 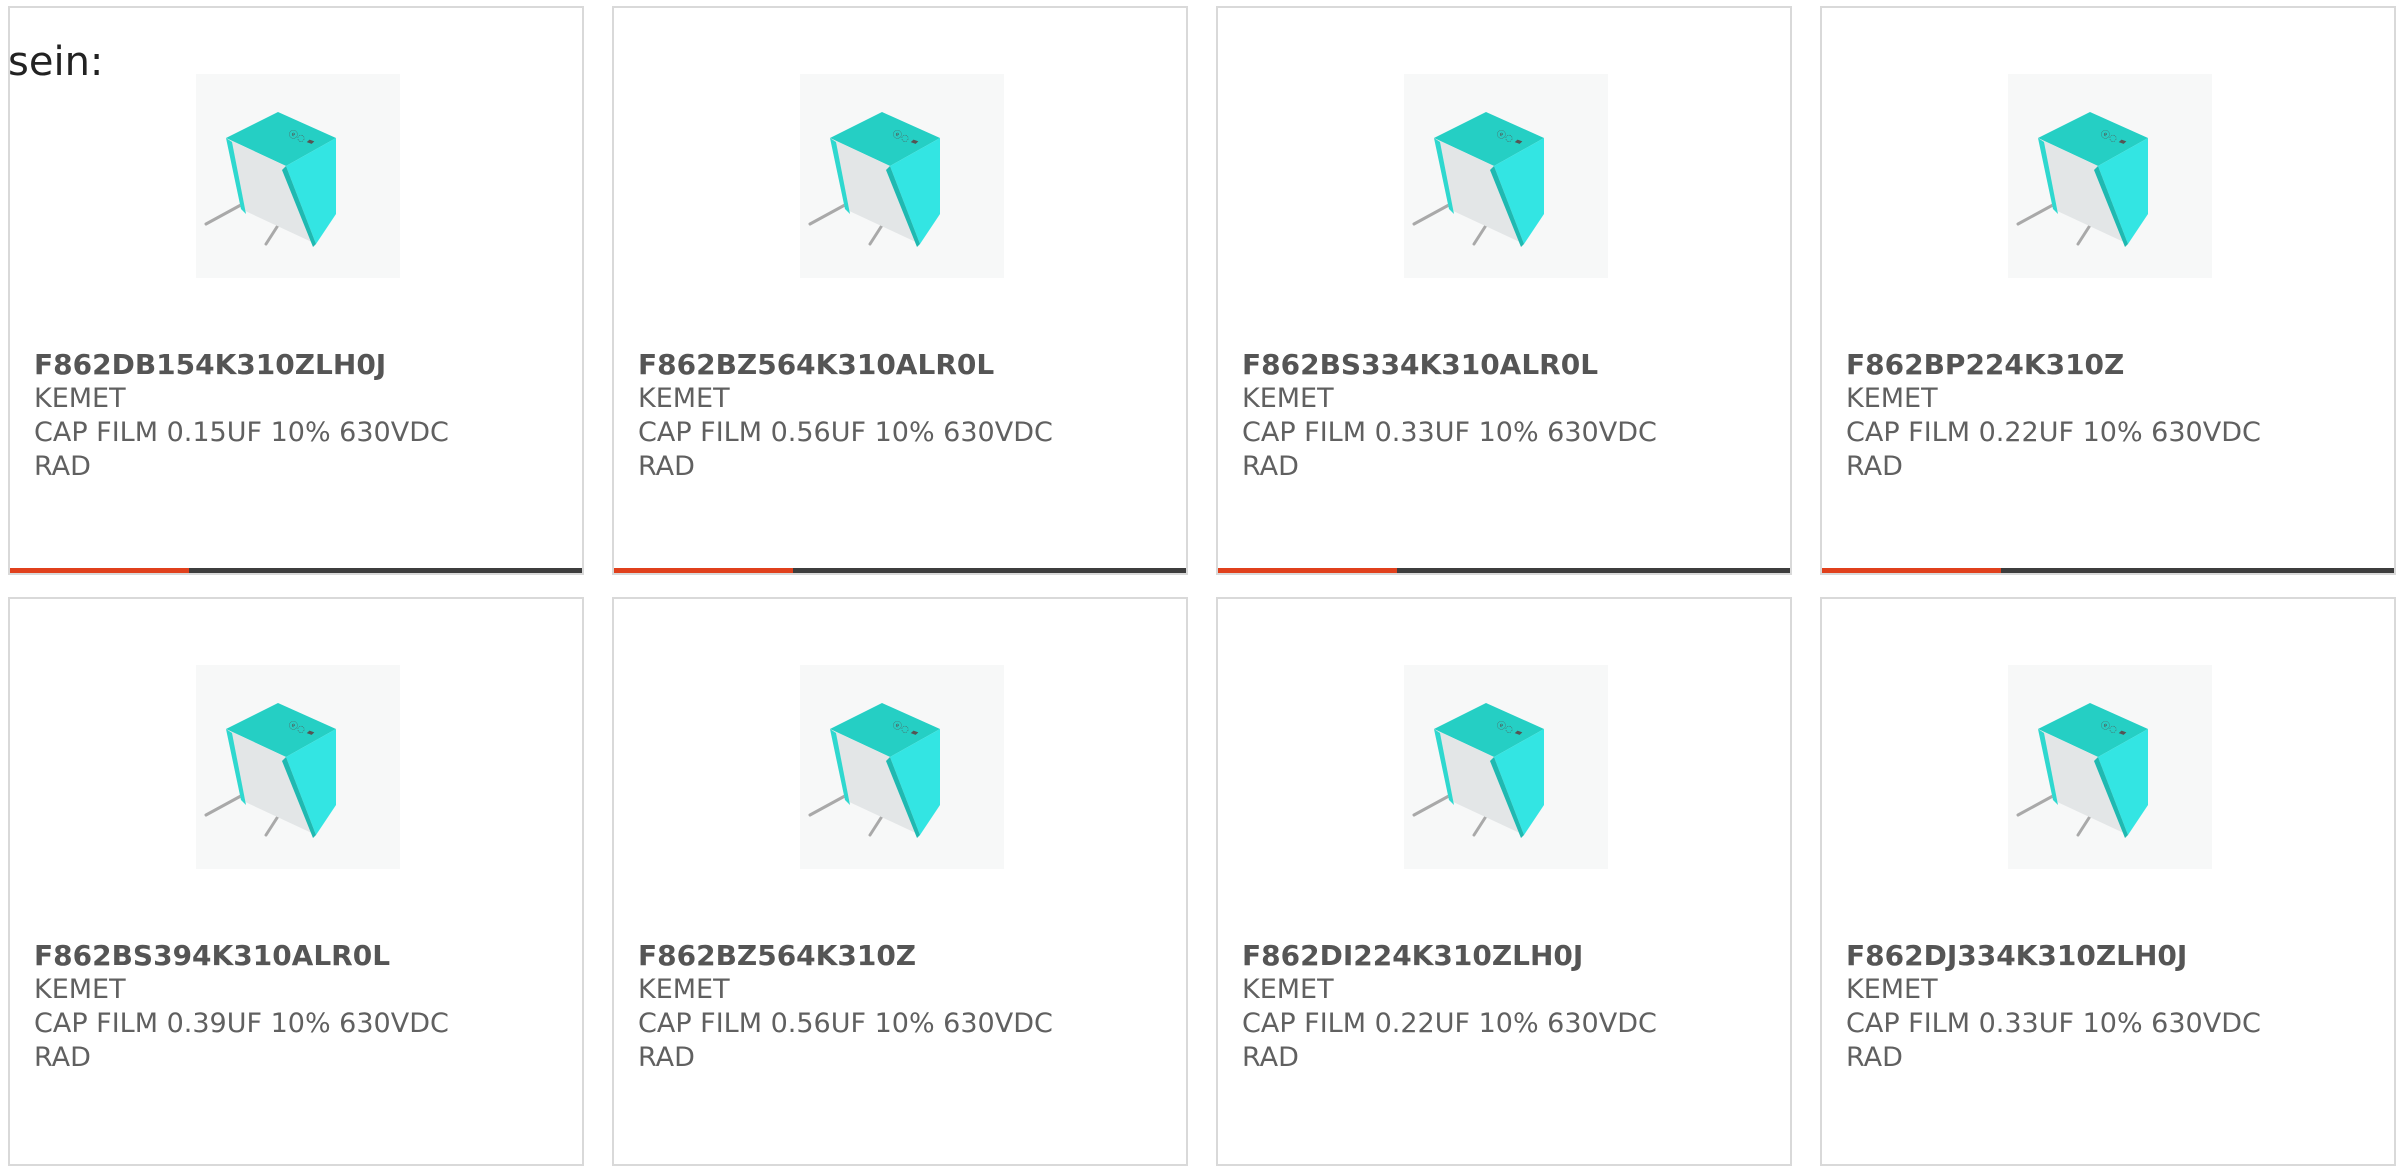 I want to click on part-number: F862BS334K310ALR0L, so click(x=1512, y=365).